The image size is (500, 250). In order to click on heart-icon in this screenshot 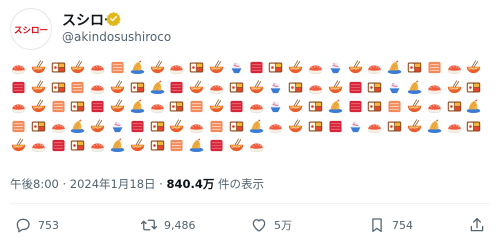, I will do `click(259, 225)`.